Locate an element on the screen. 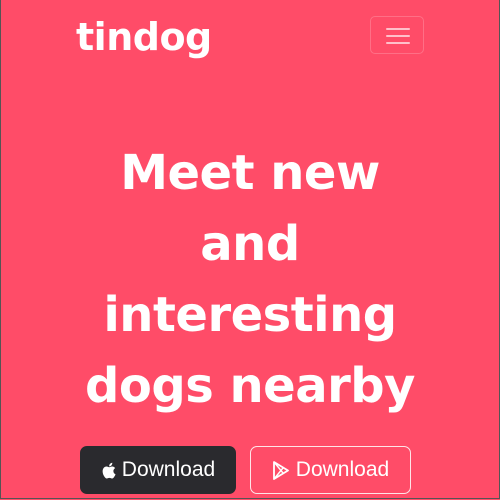 The height and width of the screenshot is (500, 500). apple-download-button: Download is located at coordinates (158, 470).